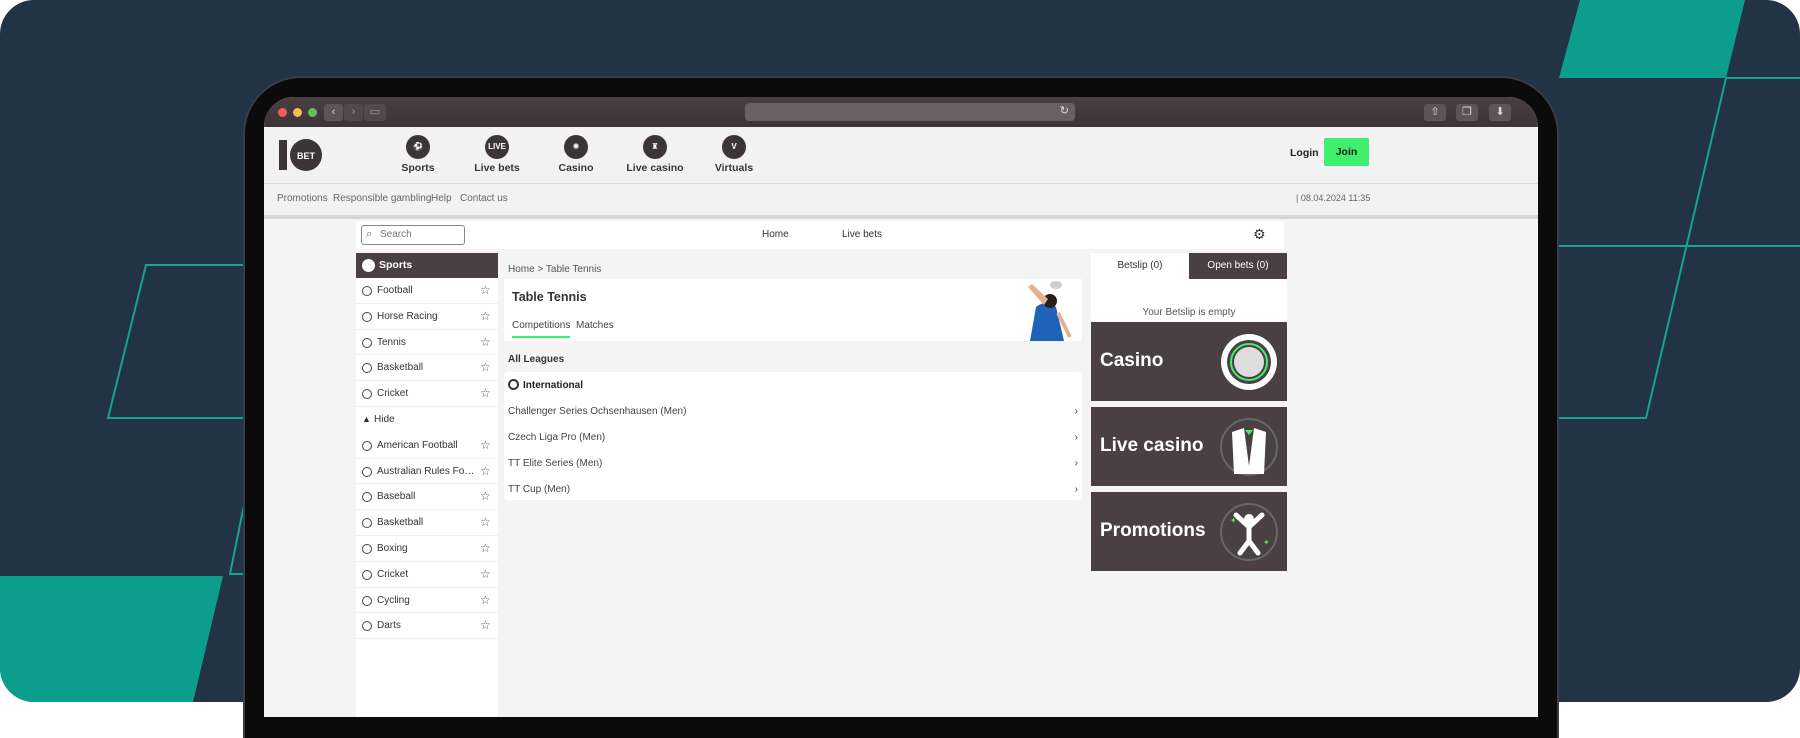 The width and height of the screenshot is (1800, 738). Describe the element at coordinates (1140, 266) in the screenshot. I see `tab-betslip: Betslip (0)` at that location.